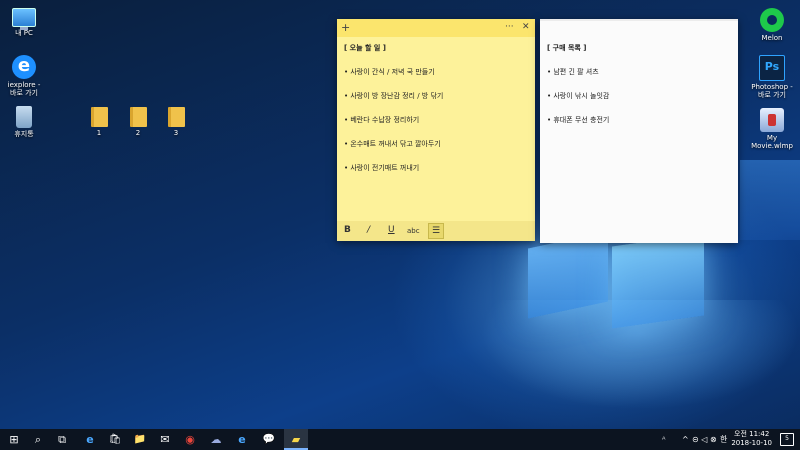 The width and height of the screenshot is (800, 450). What do you see at coordinates (382, 120) in the screenshot?
I see `list-item: • 베란다 수납장 정리하기` at bounding box center [382, 120].